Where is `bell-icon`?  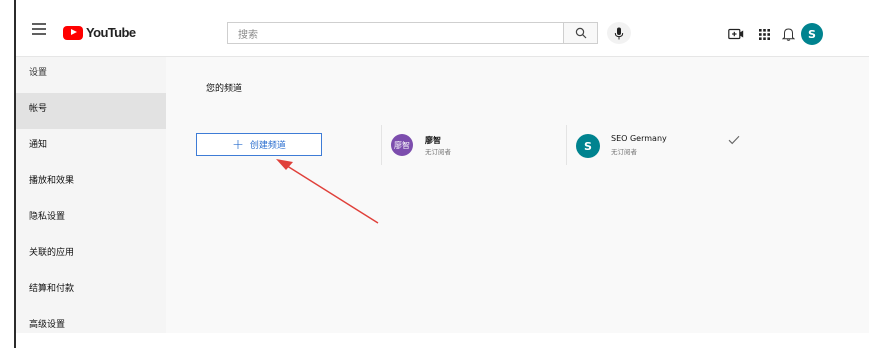
bell-icon is located at coordinates (788, 34).